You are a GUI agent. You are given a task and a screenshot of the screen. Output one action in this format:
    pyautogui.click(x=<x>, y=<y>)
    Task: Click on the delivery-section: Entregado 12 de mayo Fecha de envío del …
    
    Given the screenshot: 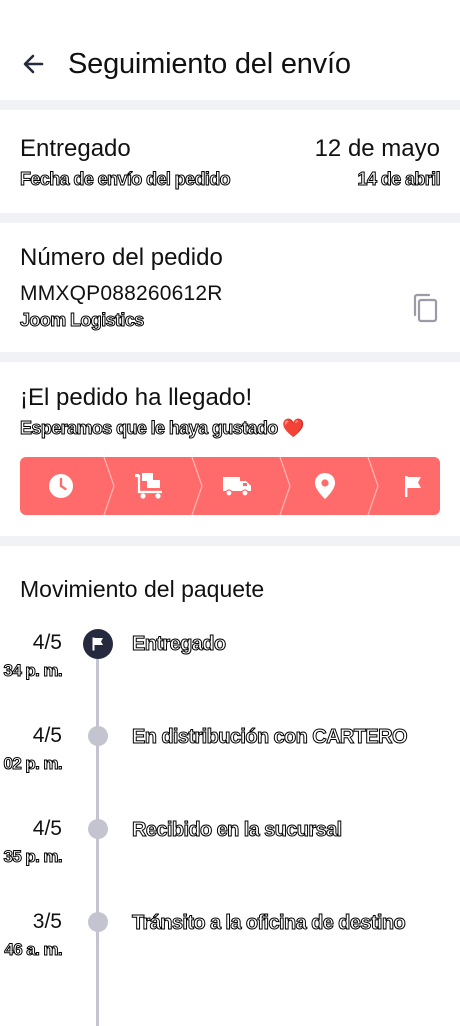 What is the action you would take?
    pyautogui.click(x=230, y=161)
    